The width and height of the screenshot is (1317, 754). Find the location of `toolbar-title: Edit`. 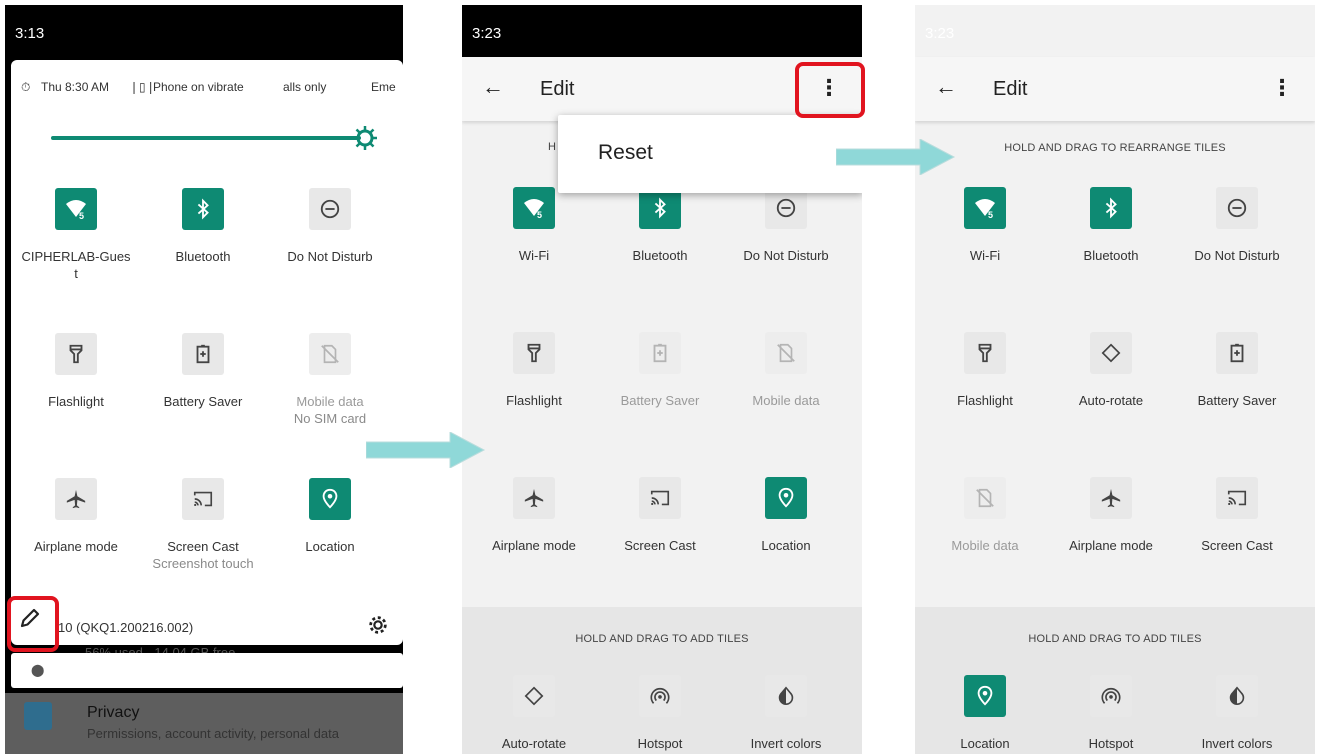

toolbar-title: Edit is located at coordinates (1010, 89).